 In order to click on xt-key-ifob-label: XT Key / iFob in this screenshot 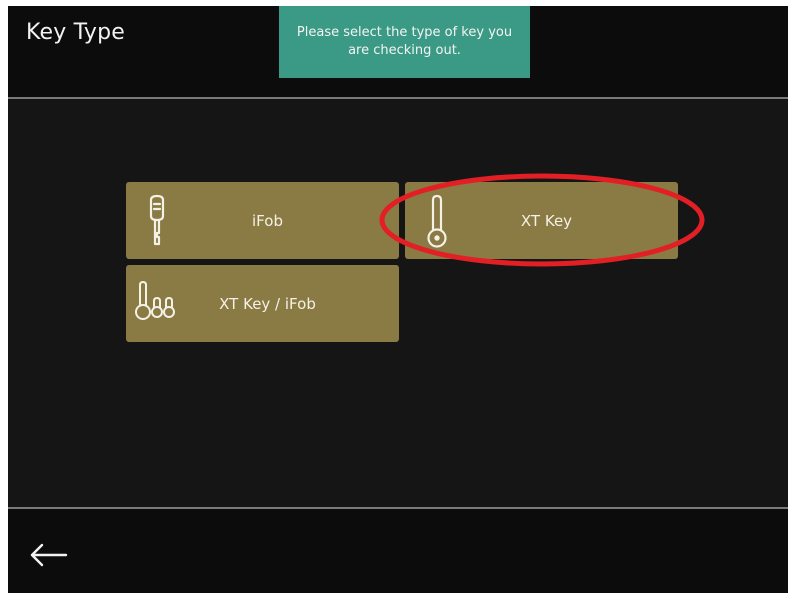, I will do `click(267, 303)`.